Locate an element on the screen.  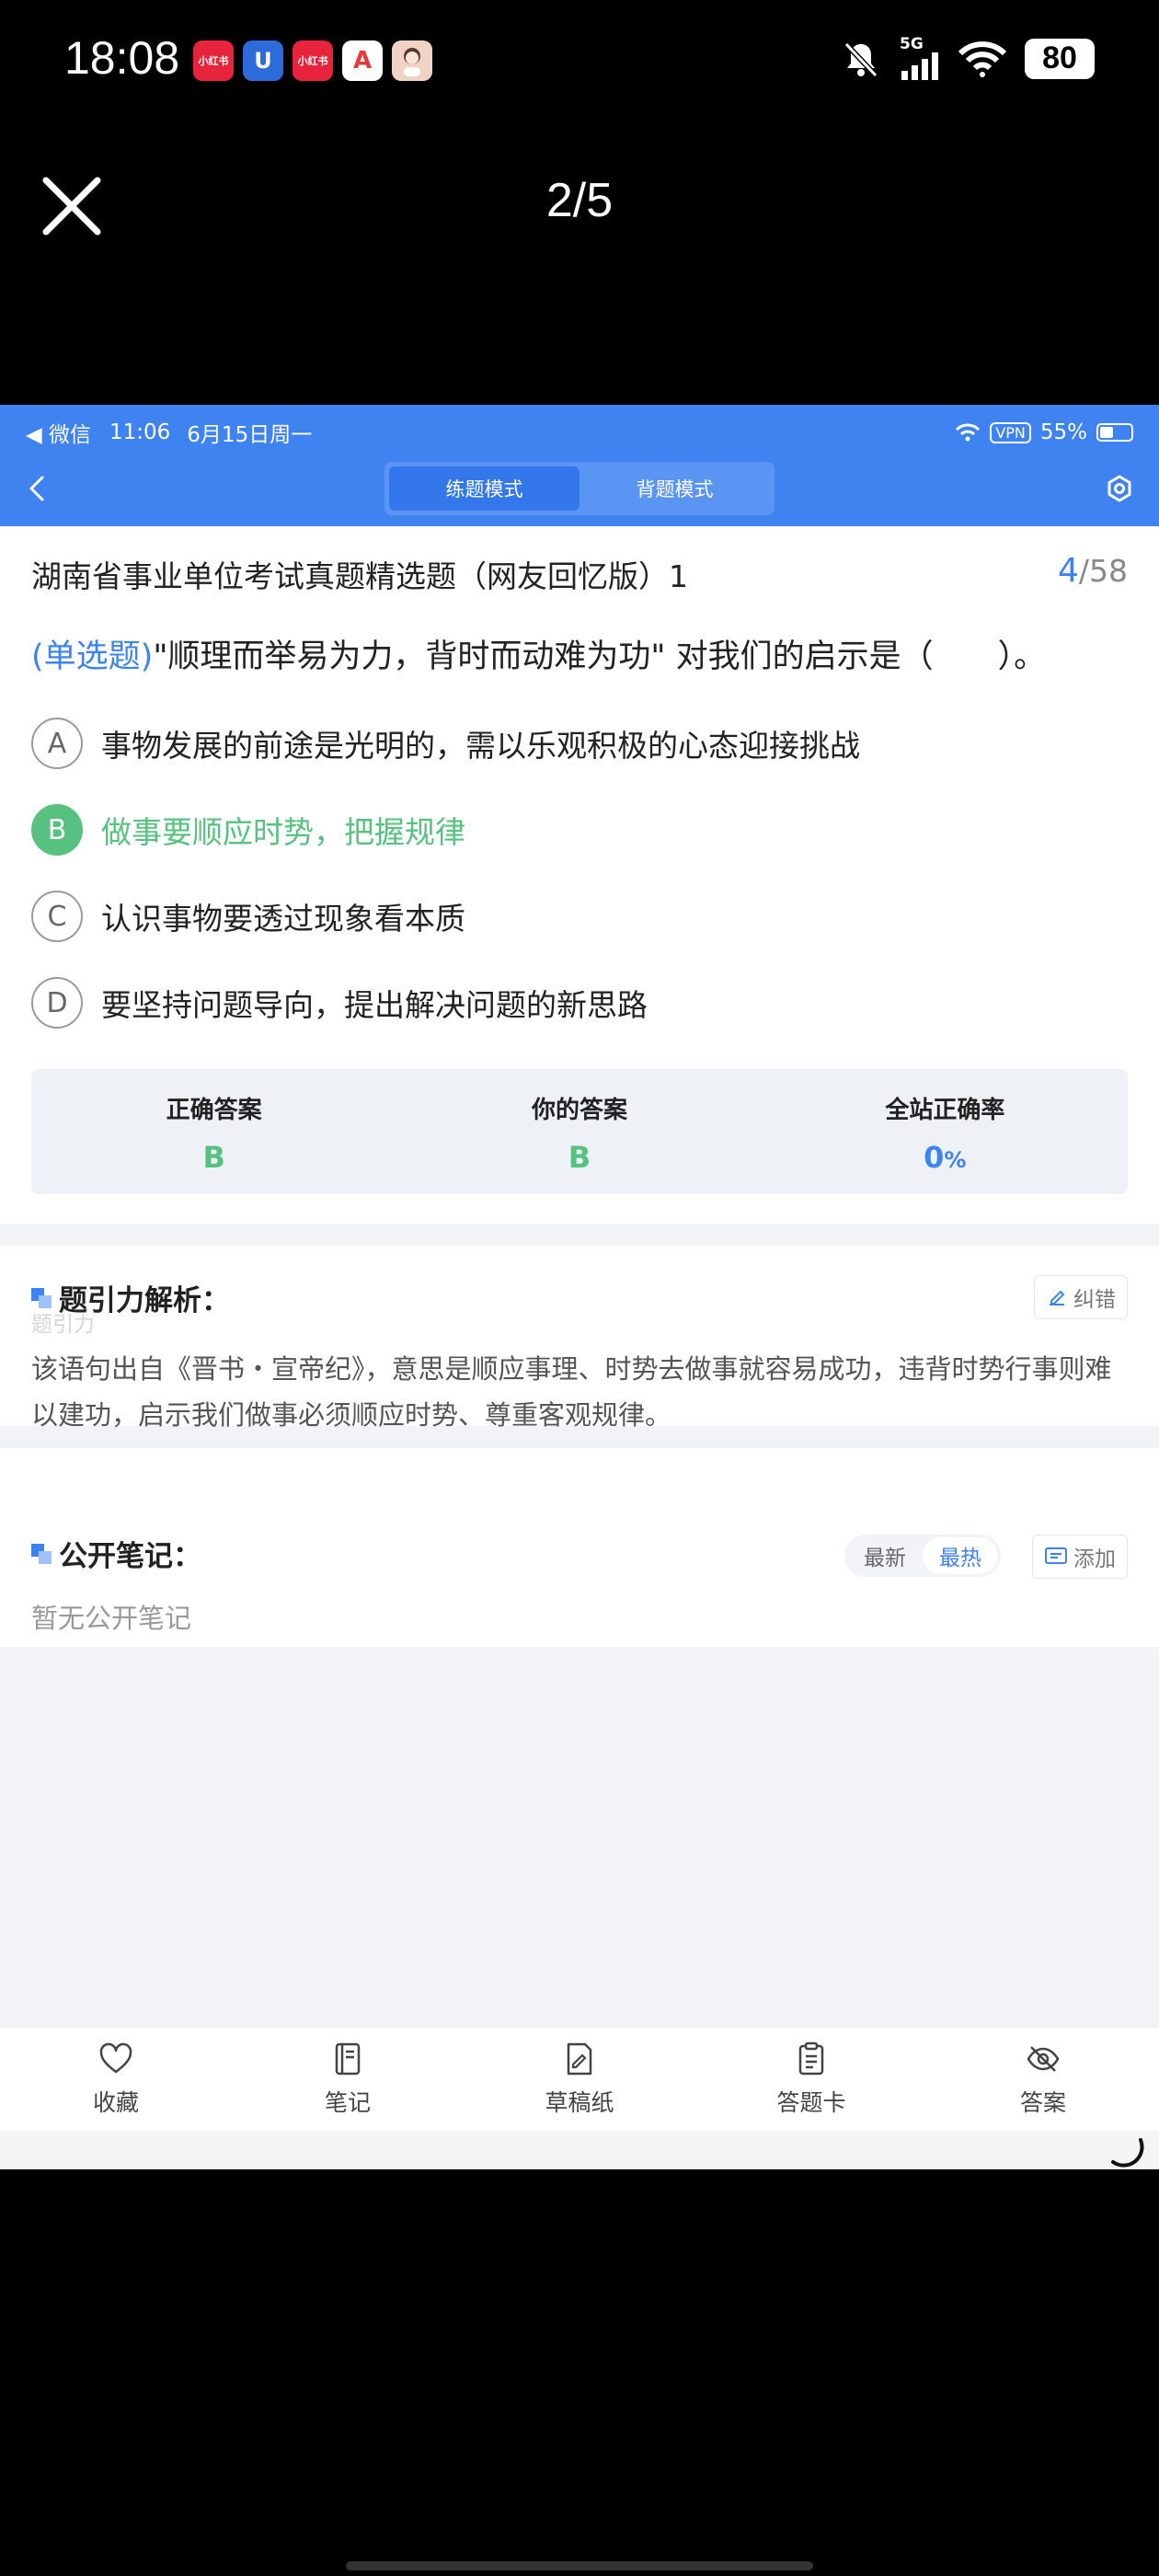
report-error-button: 纠错 is located at coordinates (1081, 1297).